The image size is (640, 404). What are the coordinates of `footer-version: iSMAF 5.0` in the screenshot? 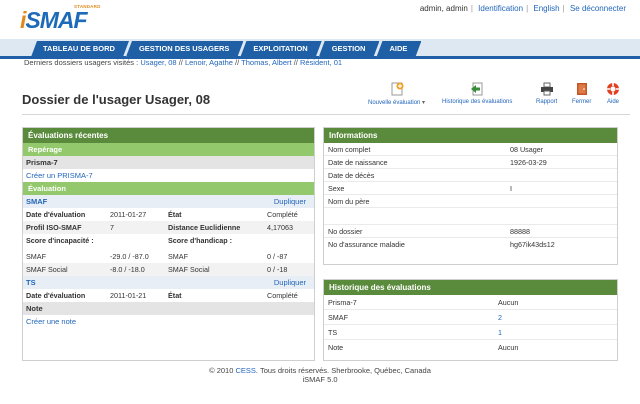 It's located at (320, 379).